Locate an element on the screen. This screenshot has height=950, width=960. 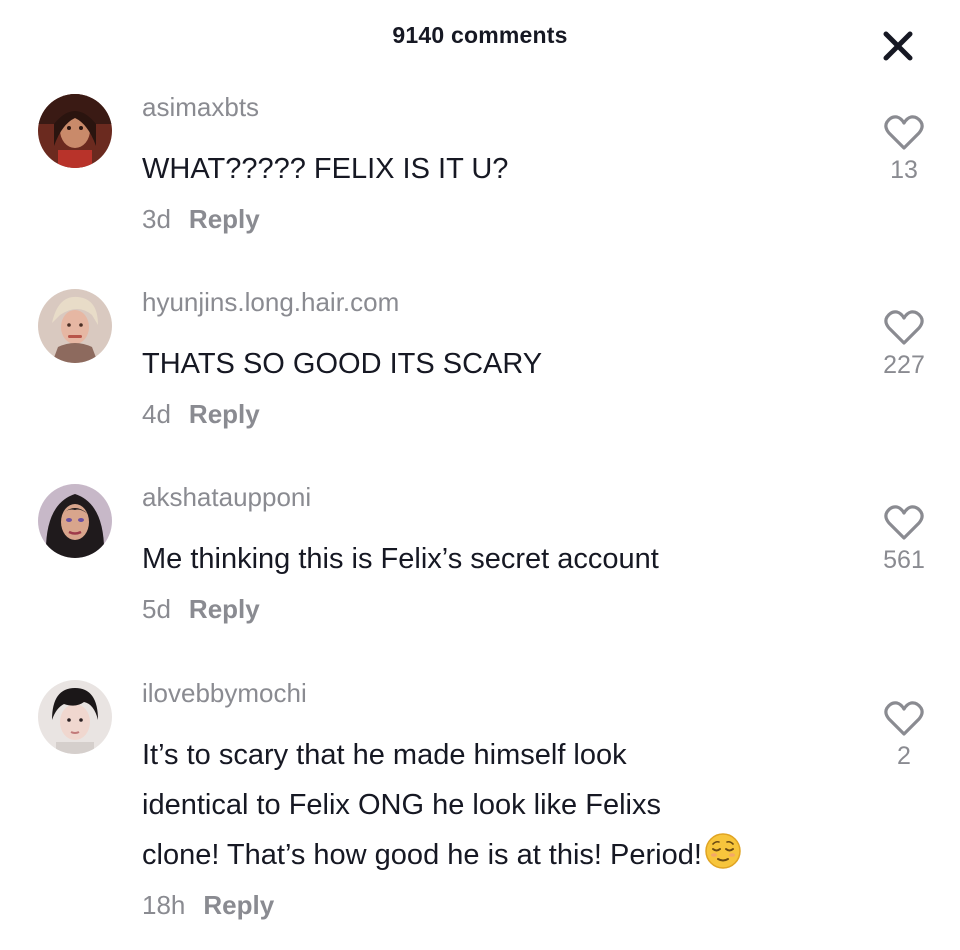
like-control: 13 is located at coordinates (904, 149).